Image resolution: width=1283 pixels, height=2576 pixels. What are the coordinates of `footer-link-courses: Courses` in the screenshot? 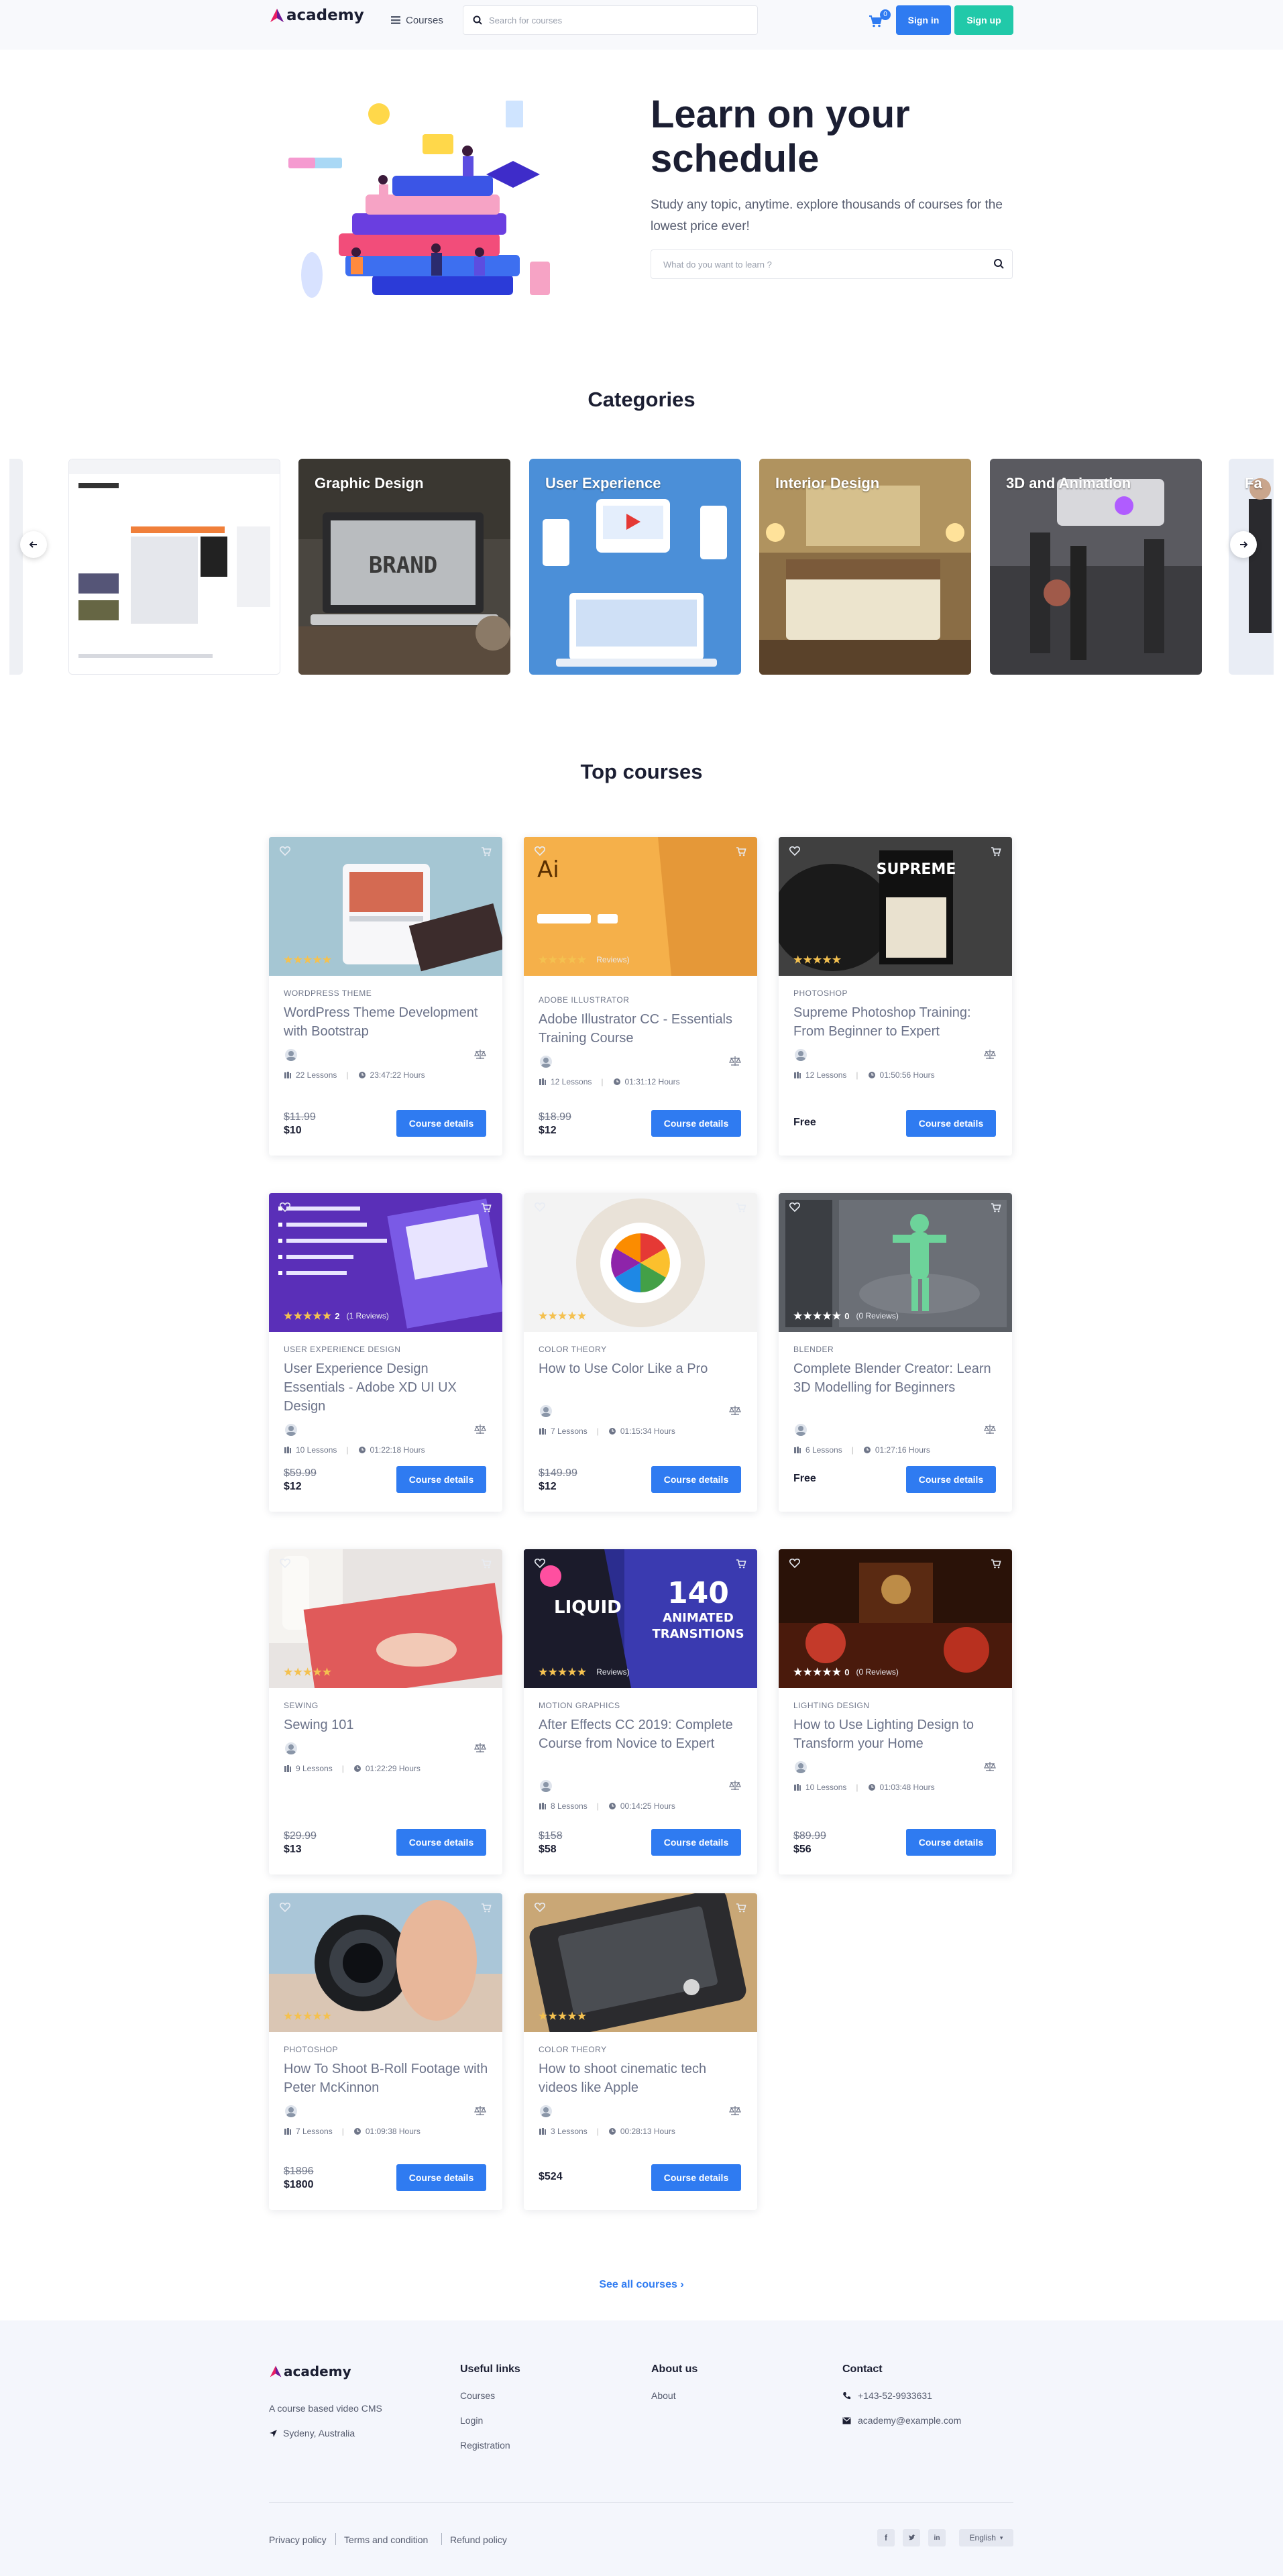 It's located at (478, 2395).